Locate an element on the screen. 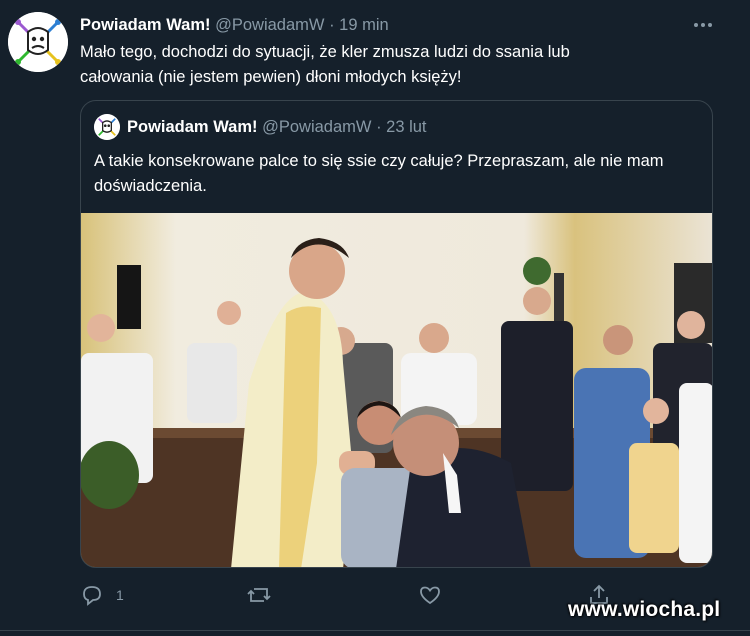 The image size is (750, 636). more-icon is located at coordinates (703, 25).